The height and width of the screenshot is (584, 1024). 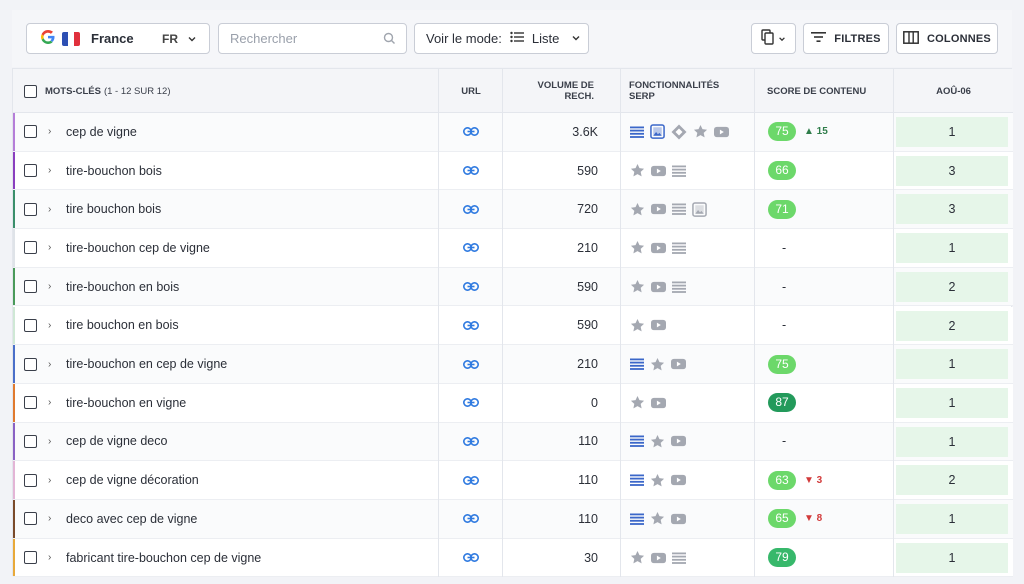 I want to click on header-date: AOÛ-06, so click(x=953, y=91).